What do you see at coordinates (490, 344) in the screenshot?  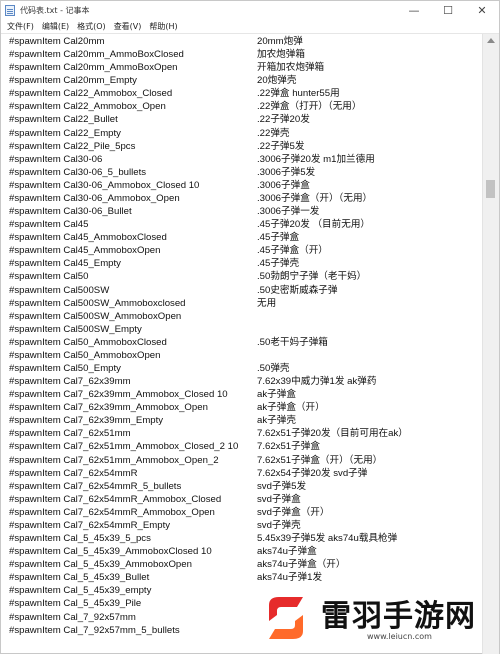 I see `vertical-scrollbar` at bounding box center [490, 344].